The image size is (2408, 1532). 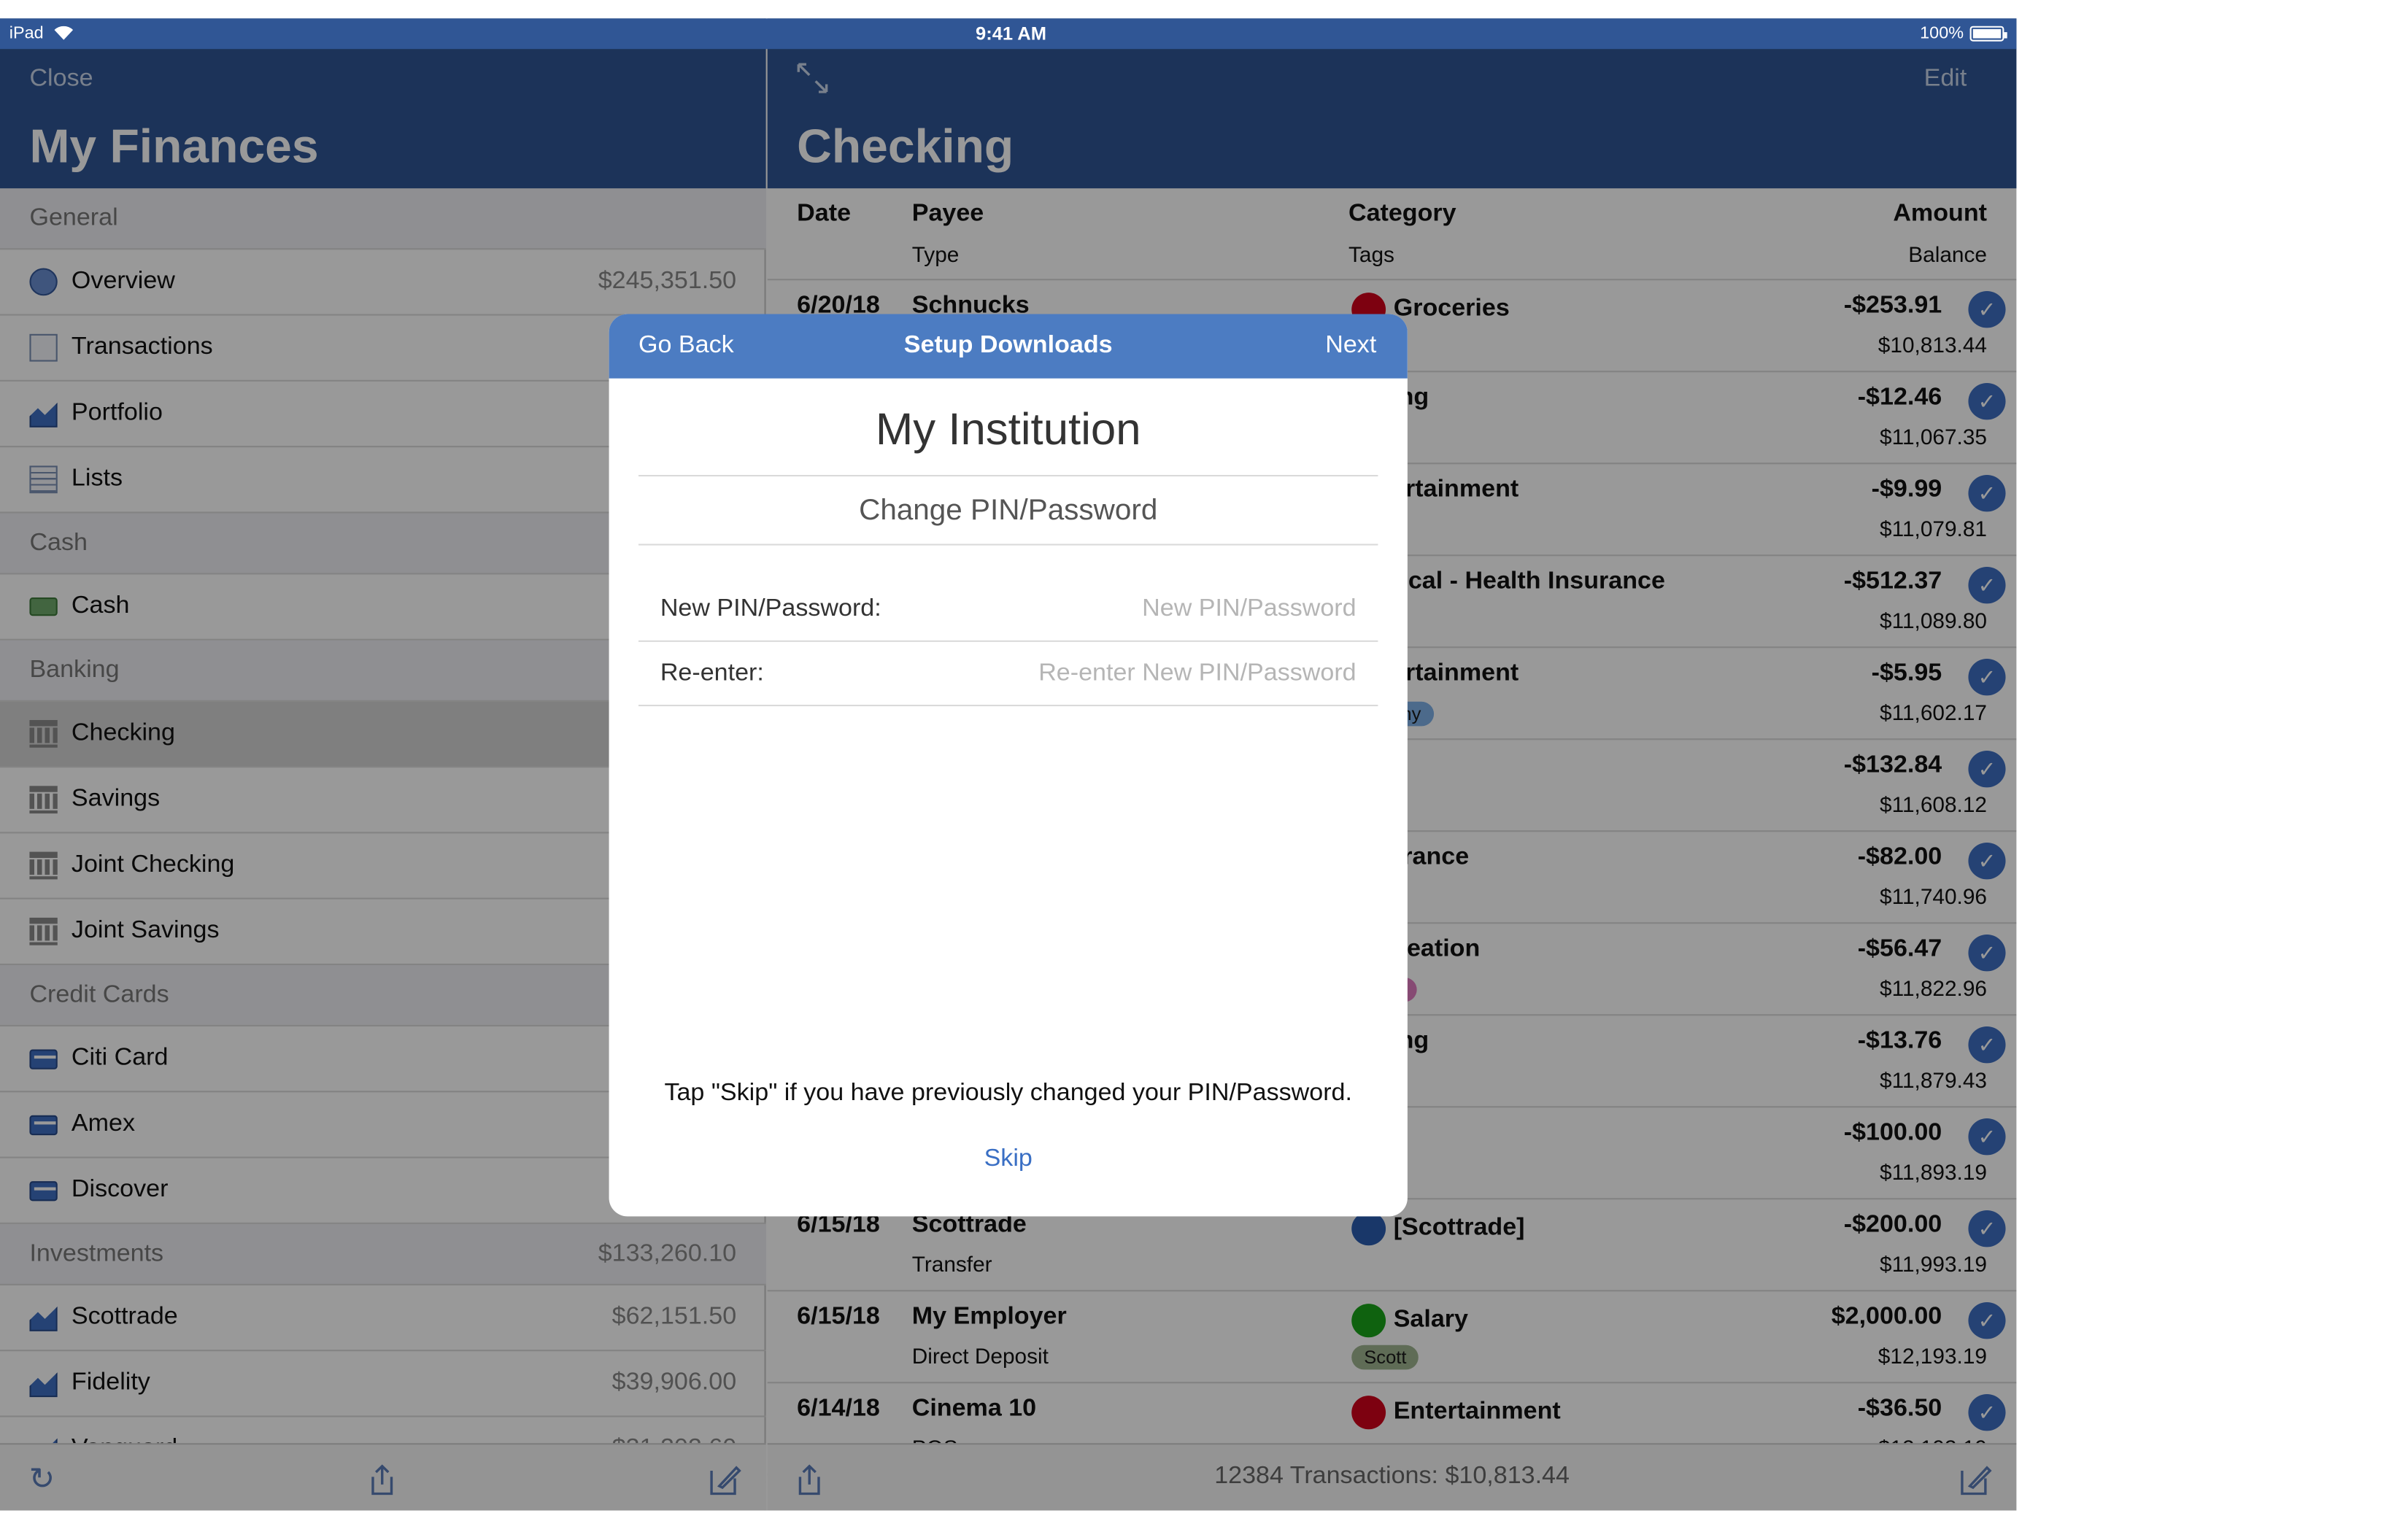 I want to click on next-button: Next, so click(x=1350, y=346).